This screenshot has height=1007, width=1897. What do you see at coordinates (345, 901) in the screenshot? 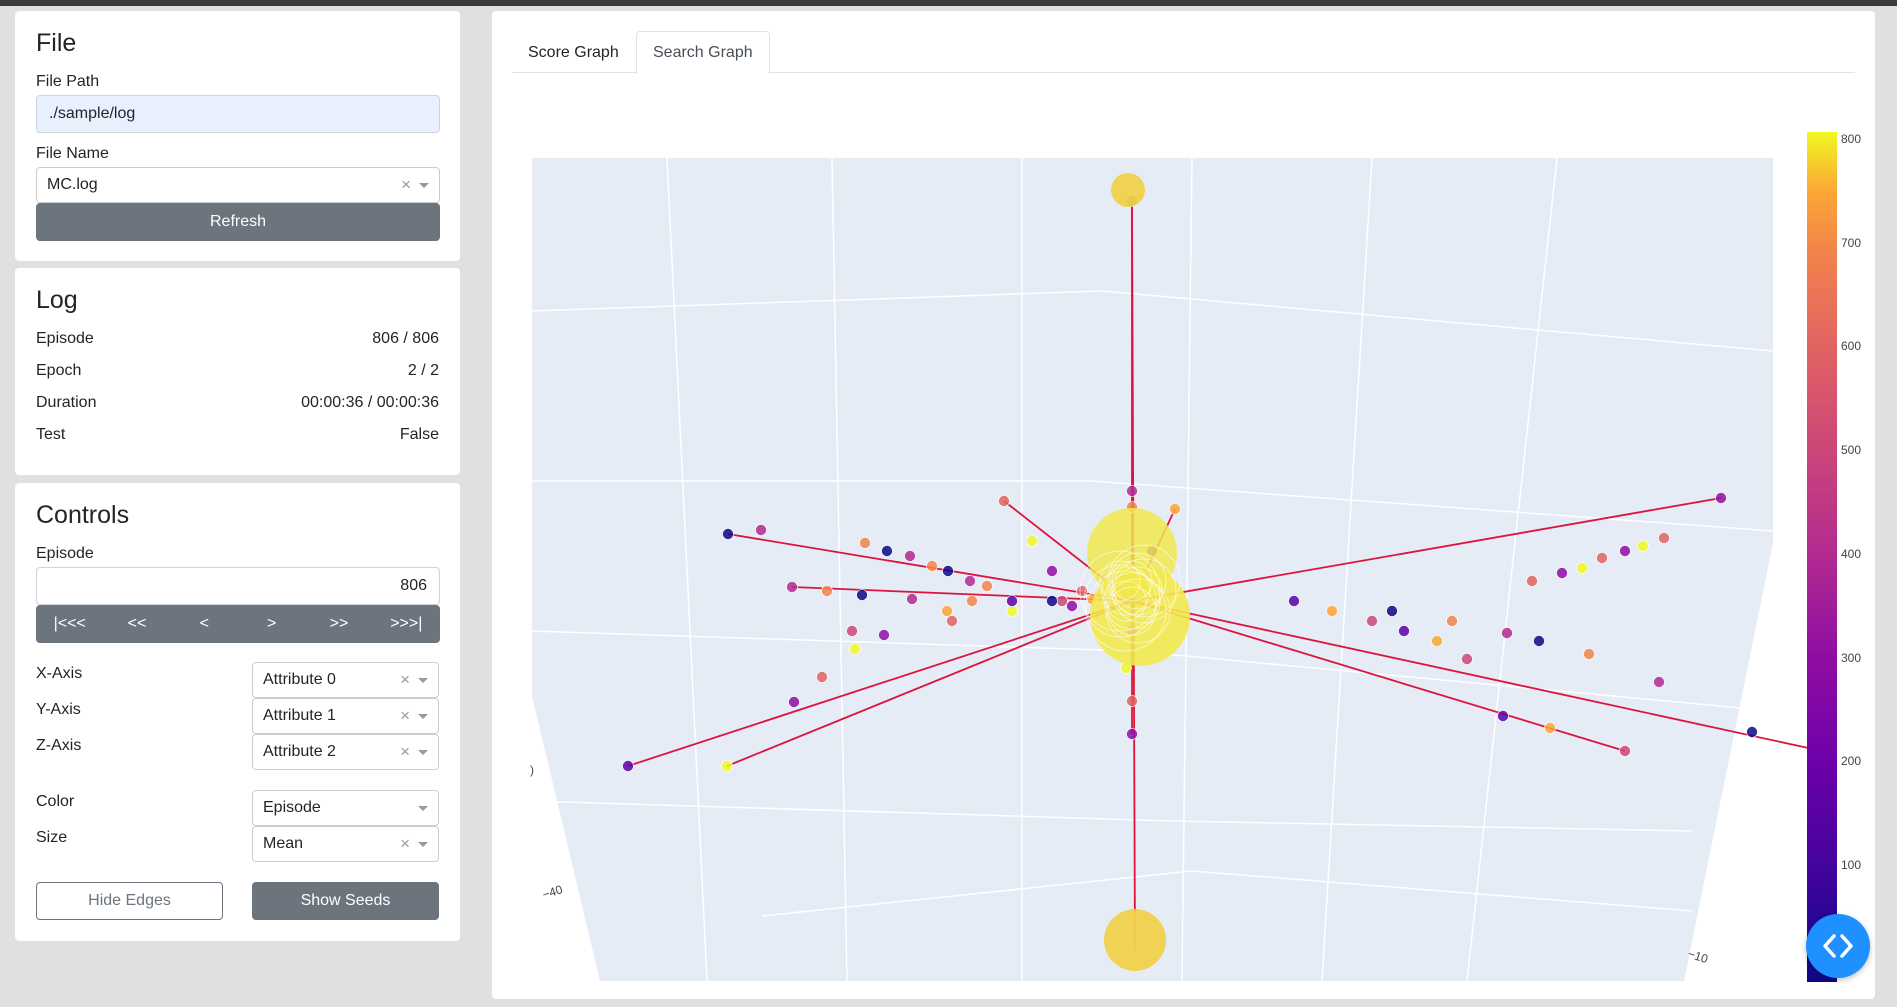
I see `show-seeds-button: Show Seeds` at bounding box center [345, 901].